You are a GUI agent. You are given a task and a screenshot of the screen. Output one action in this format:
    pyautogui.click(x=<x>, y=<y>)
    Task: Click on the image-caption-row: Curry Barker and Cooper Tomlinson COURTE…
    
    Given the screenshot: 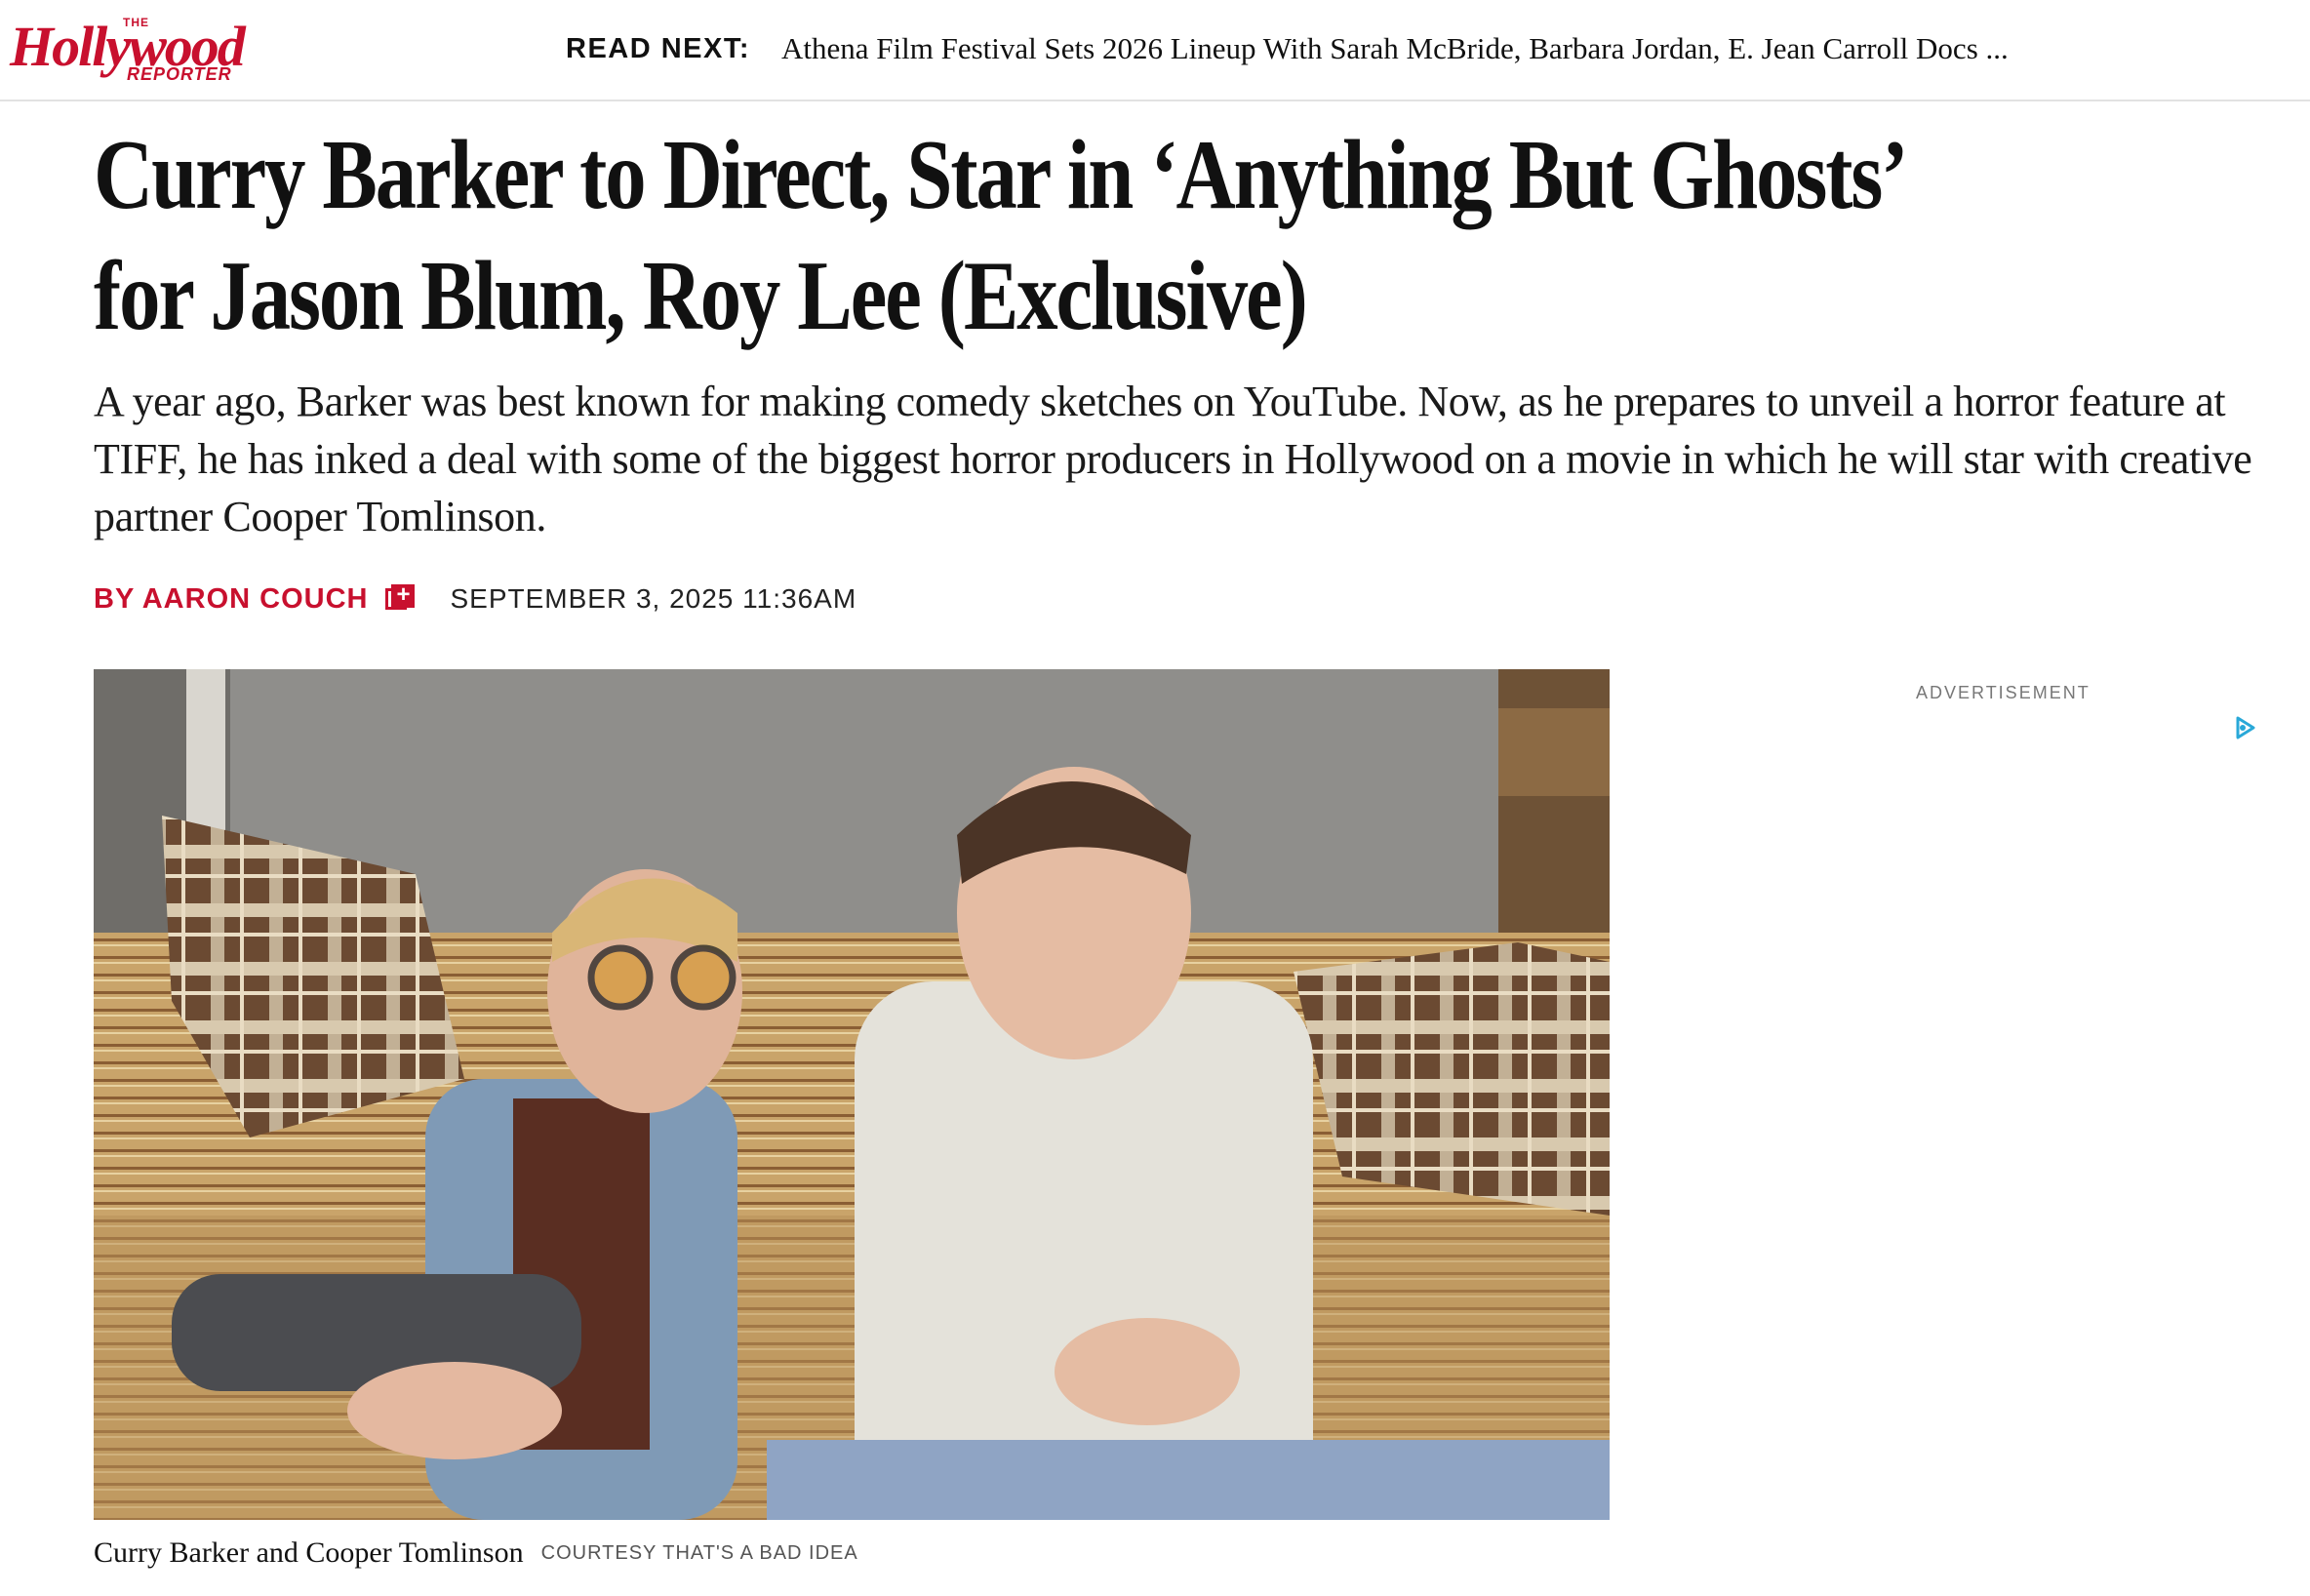 What is the action you would take?
    pyautogui.click(x=476, y=1554)
    